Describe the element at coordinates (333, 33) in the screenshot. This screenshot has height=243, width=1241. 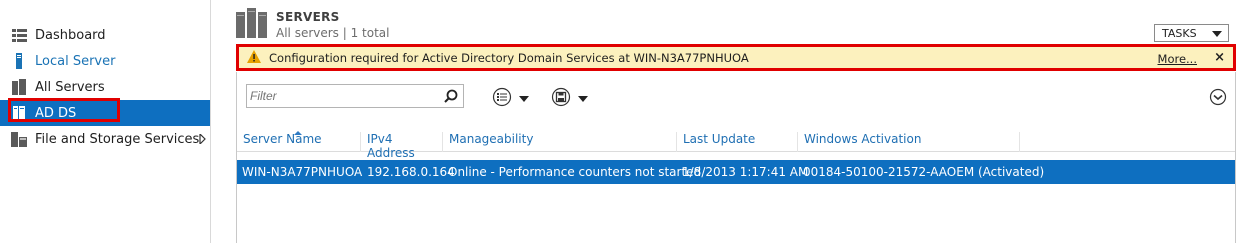
I see `page-subtitle: All servers | 1 total` at that location.